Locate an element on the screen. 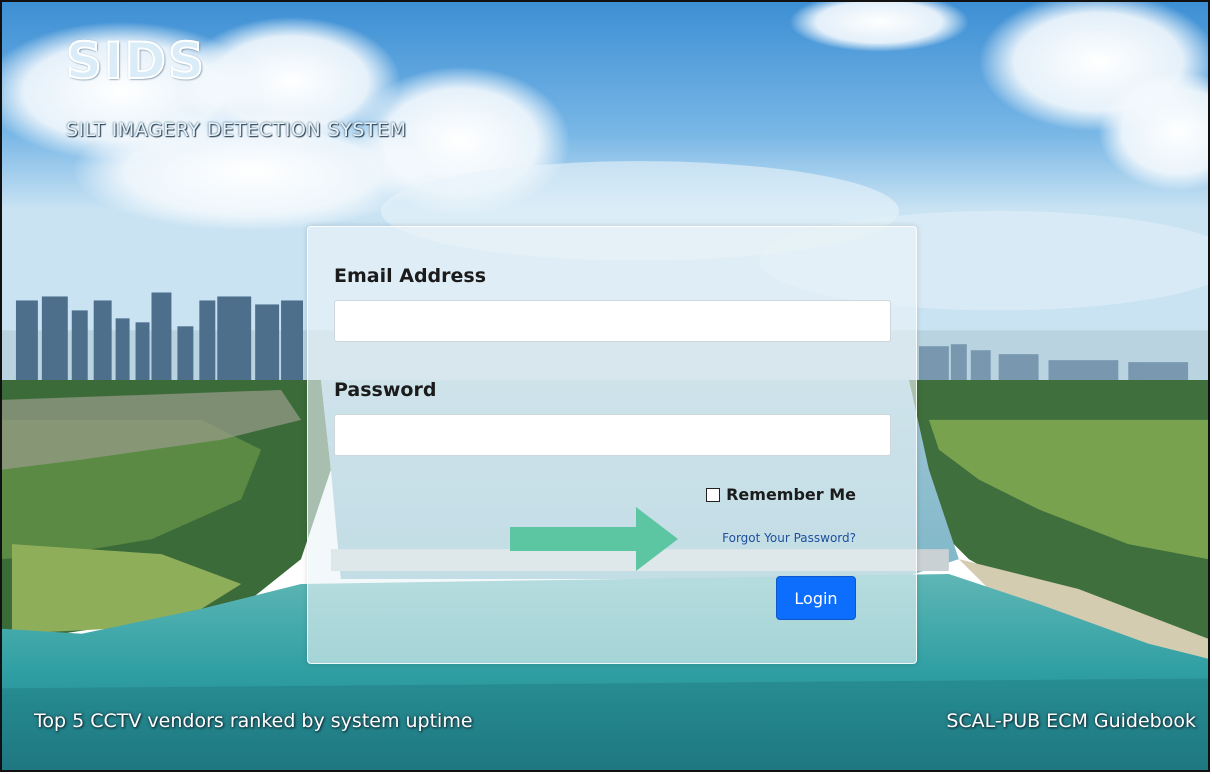 The width and height of the screenshot is (1212, 774). remember-me-control: Remember Me is located at coordinates (781, 494).